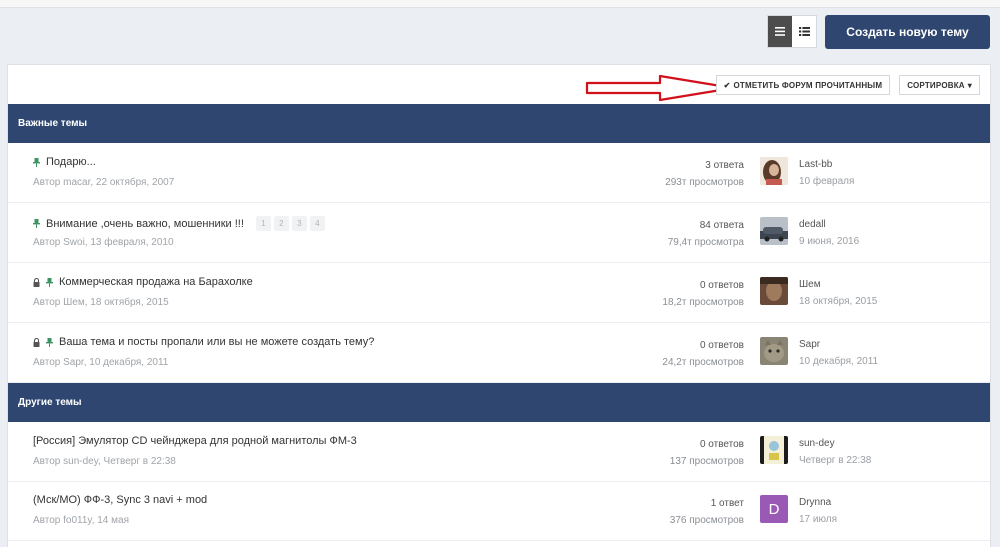  Describe the element at coordinates (703, 362) in the screenshot. I see `view-count: 24,2т просмотров` at that location.